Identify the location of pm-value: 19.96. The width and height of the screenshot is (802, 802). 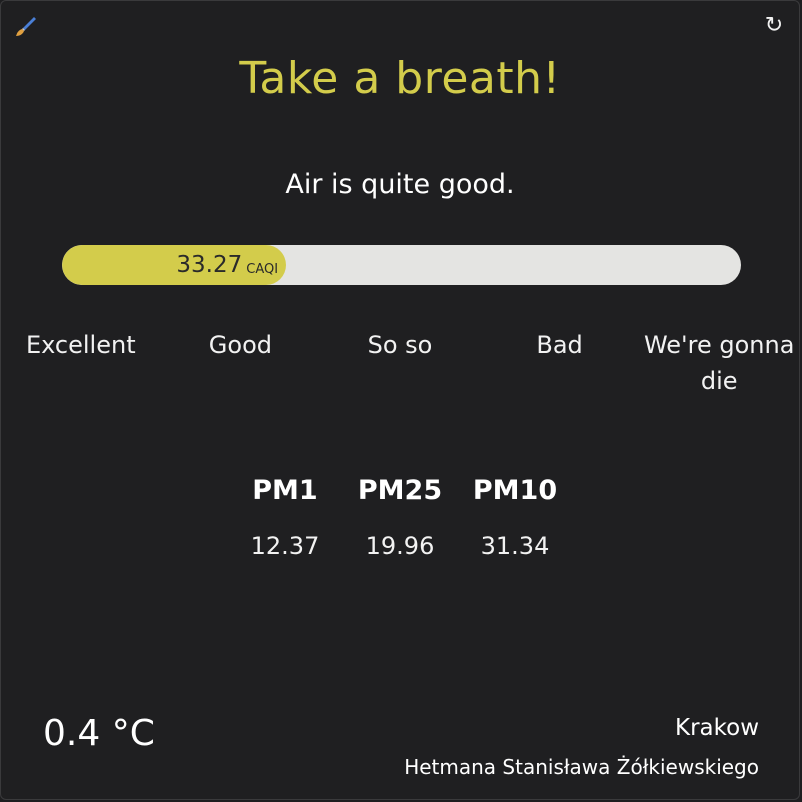
(400, 546).